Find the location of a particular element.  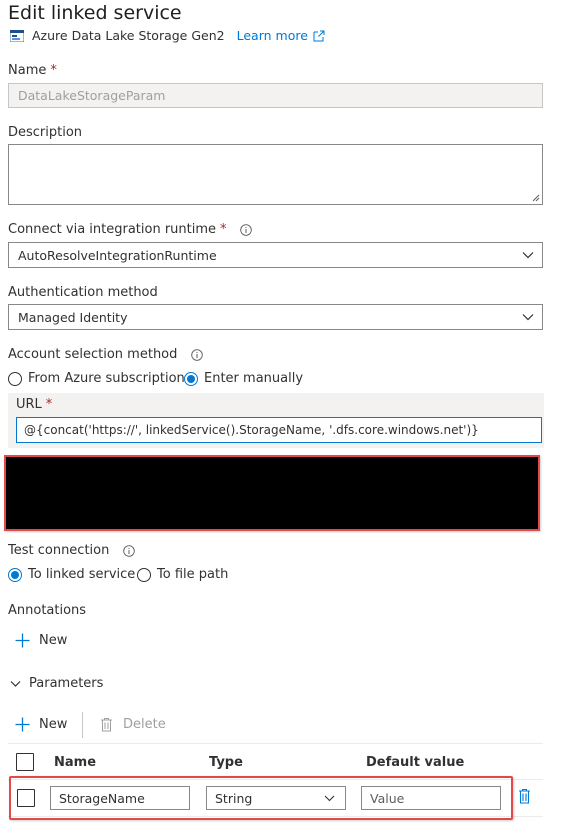

account-selection-label: Account selection method is located at coordinates (105, 354).